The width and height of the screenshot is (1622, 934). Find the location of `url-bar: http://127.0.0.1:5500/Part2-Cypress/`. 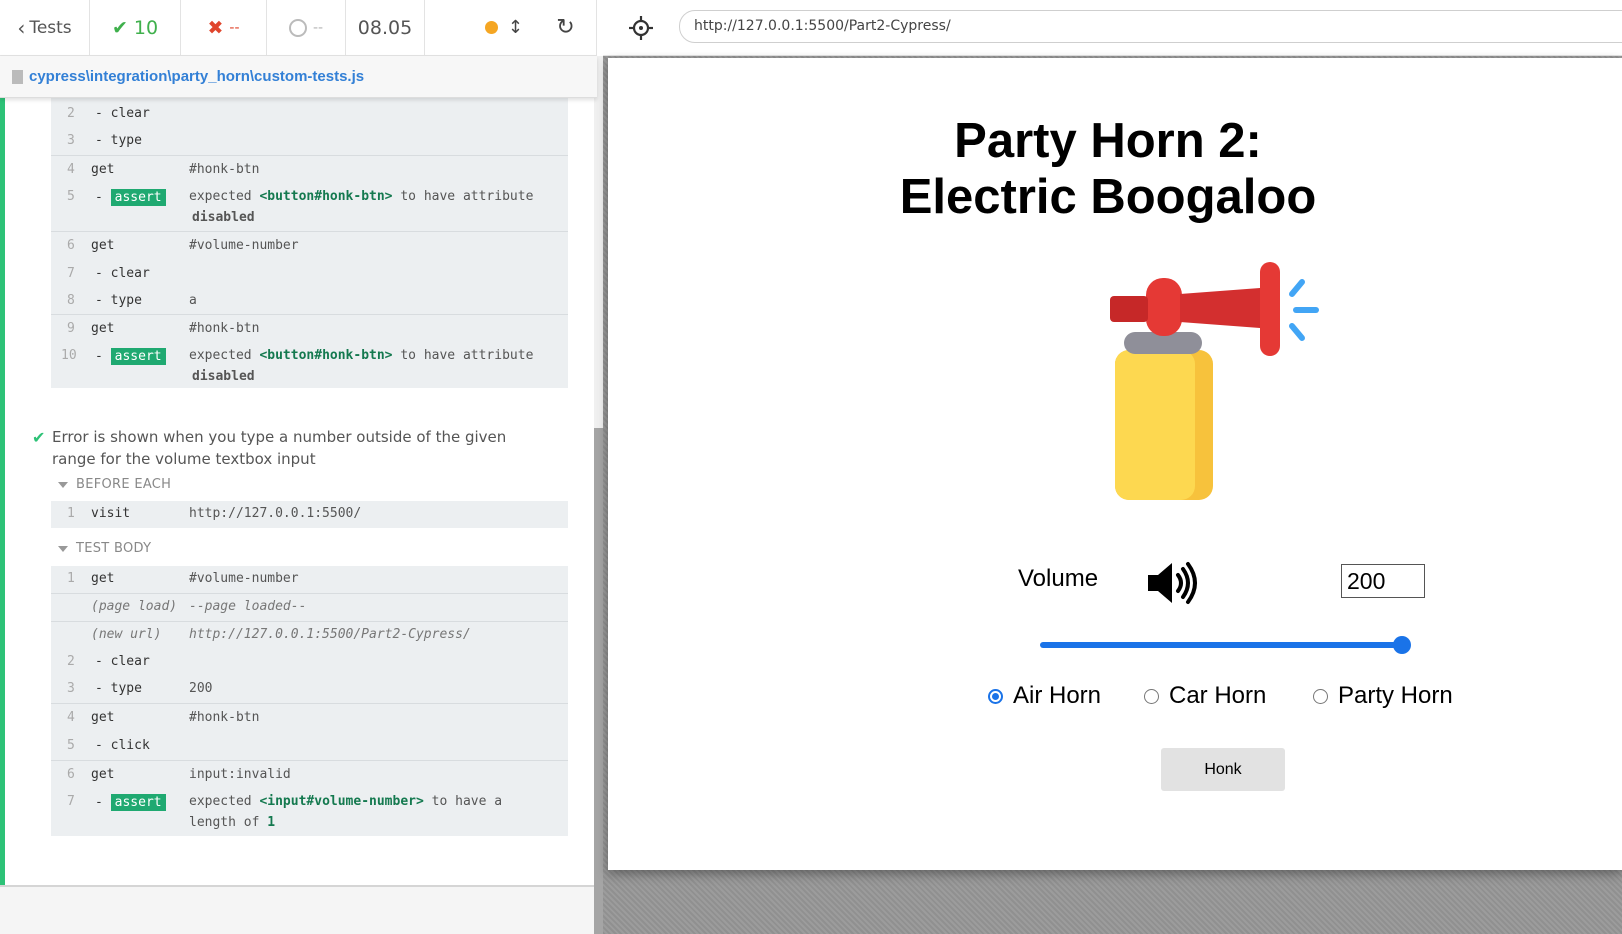

url-bar: http://127.0.0.1:5500/Part2-Cypress/ is located at coordinates (1150, 26).